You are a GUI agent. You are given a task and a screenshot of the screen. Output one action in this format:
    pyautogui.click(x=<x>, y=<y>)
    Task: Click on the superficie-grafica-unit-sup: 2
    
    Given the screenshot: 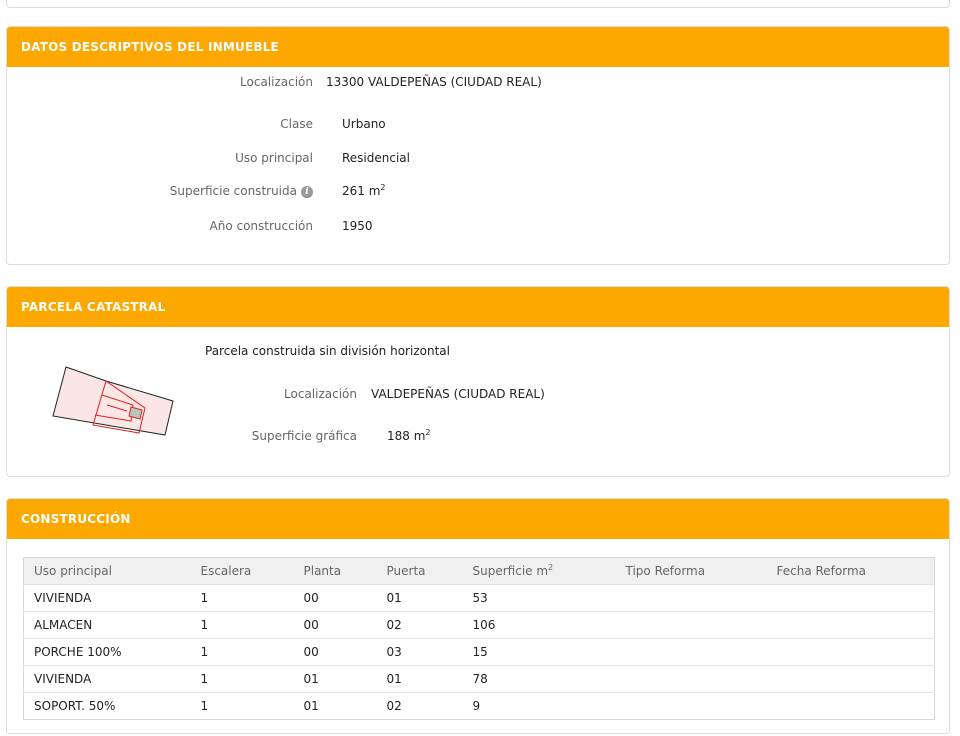 What is the action you would take?
    pyautogui.click(x=428, y=432)
    